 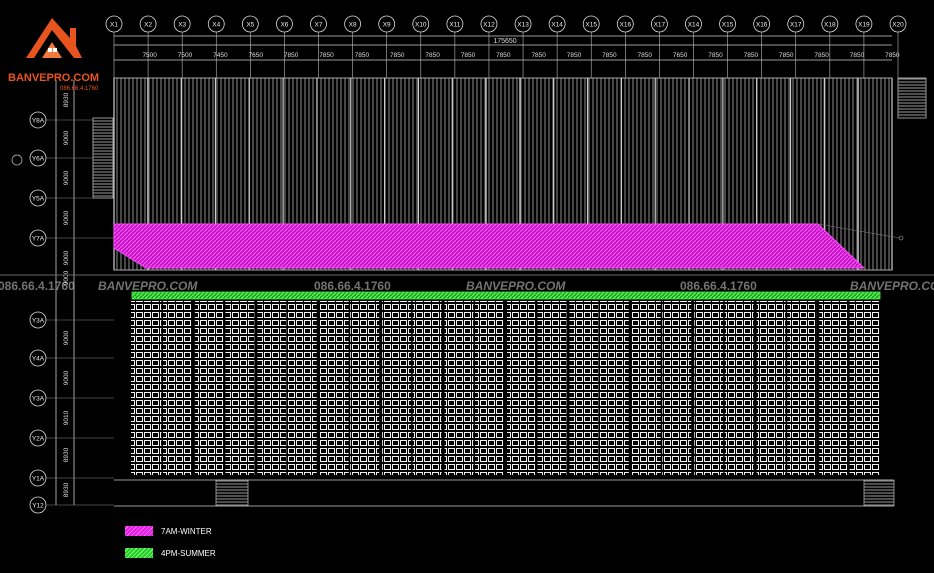 What do you see at coordinates (516, 286) in the screenshot?
I see `watermark-brand-2: BANVEPRO.COM` at bounding box center [516, 286].